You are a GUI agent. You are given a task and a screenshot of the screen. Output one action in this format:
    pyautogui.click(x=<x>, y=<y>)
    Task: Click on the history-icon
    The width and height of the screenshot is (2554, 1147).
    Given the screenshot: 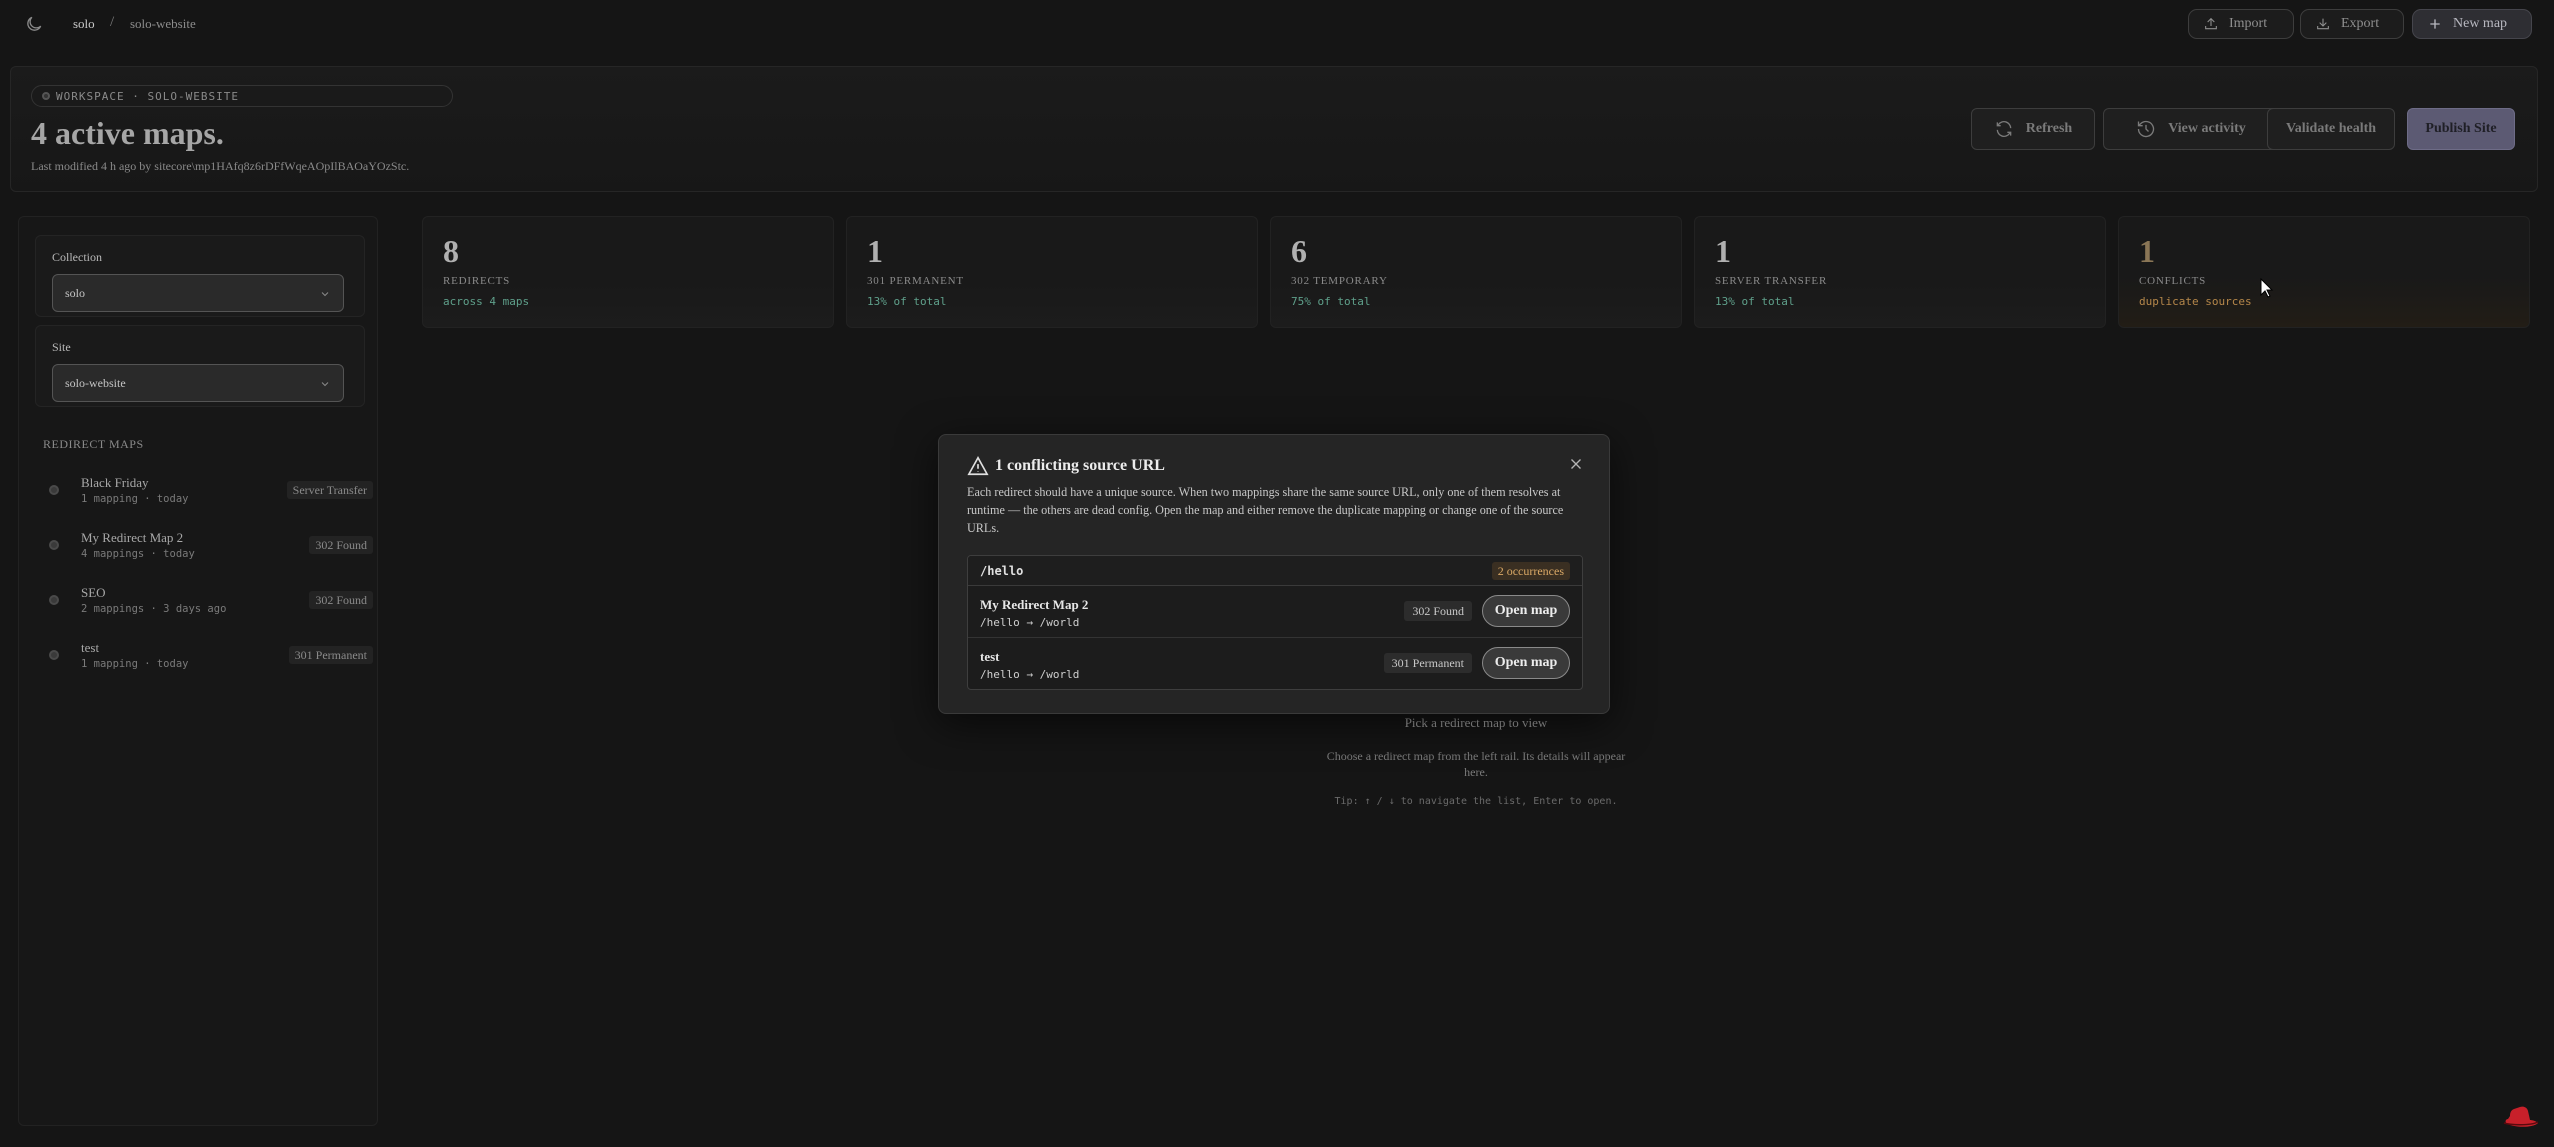 What is the action you would take?
    pyautogui.click(x=2146, y=129)
    